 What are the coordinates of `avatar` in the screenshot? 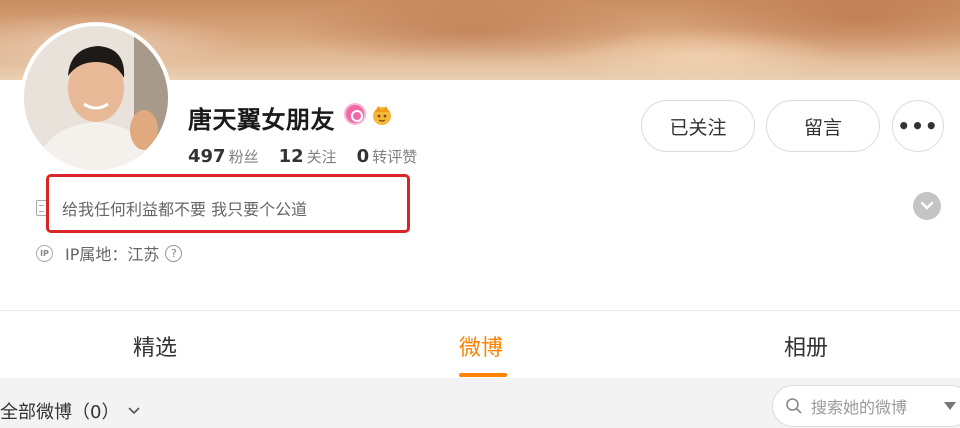 It's located at (96, 98).